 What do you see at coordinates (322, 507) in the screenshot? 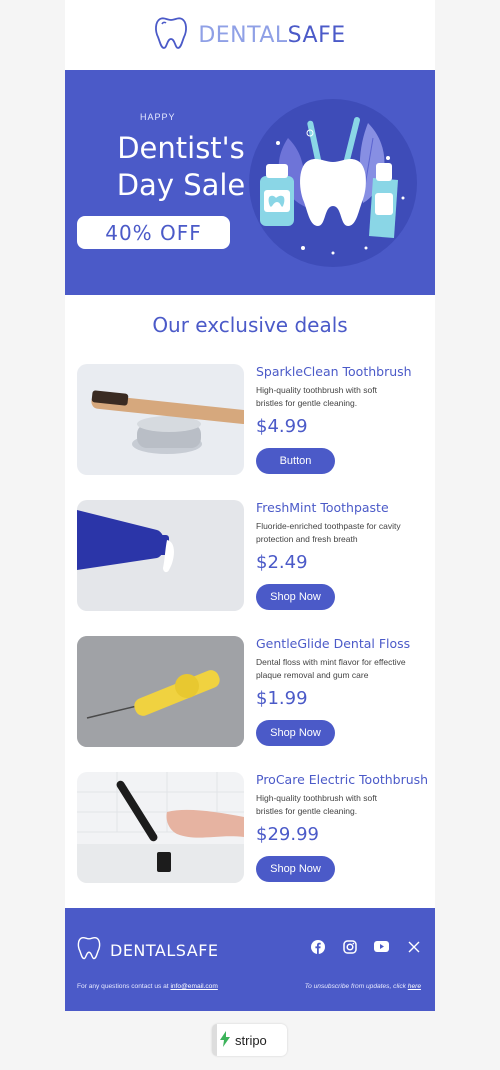
I see `product-name: FreshMint Toothpaste` at bounding box center [322, 507].